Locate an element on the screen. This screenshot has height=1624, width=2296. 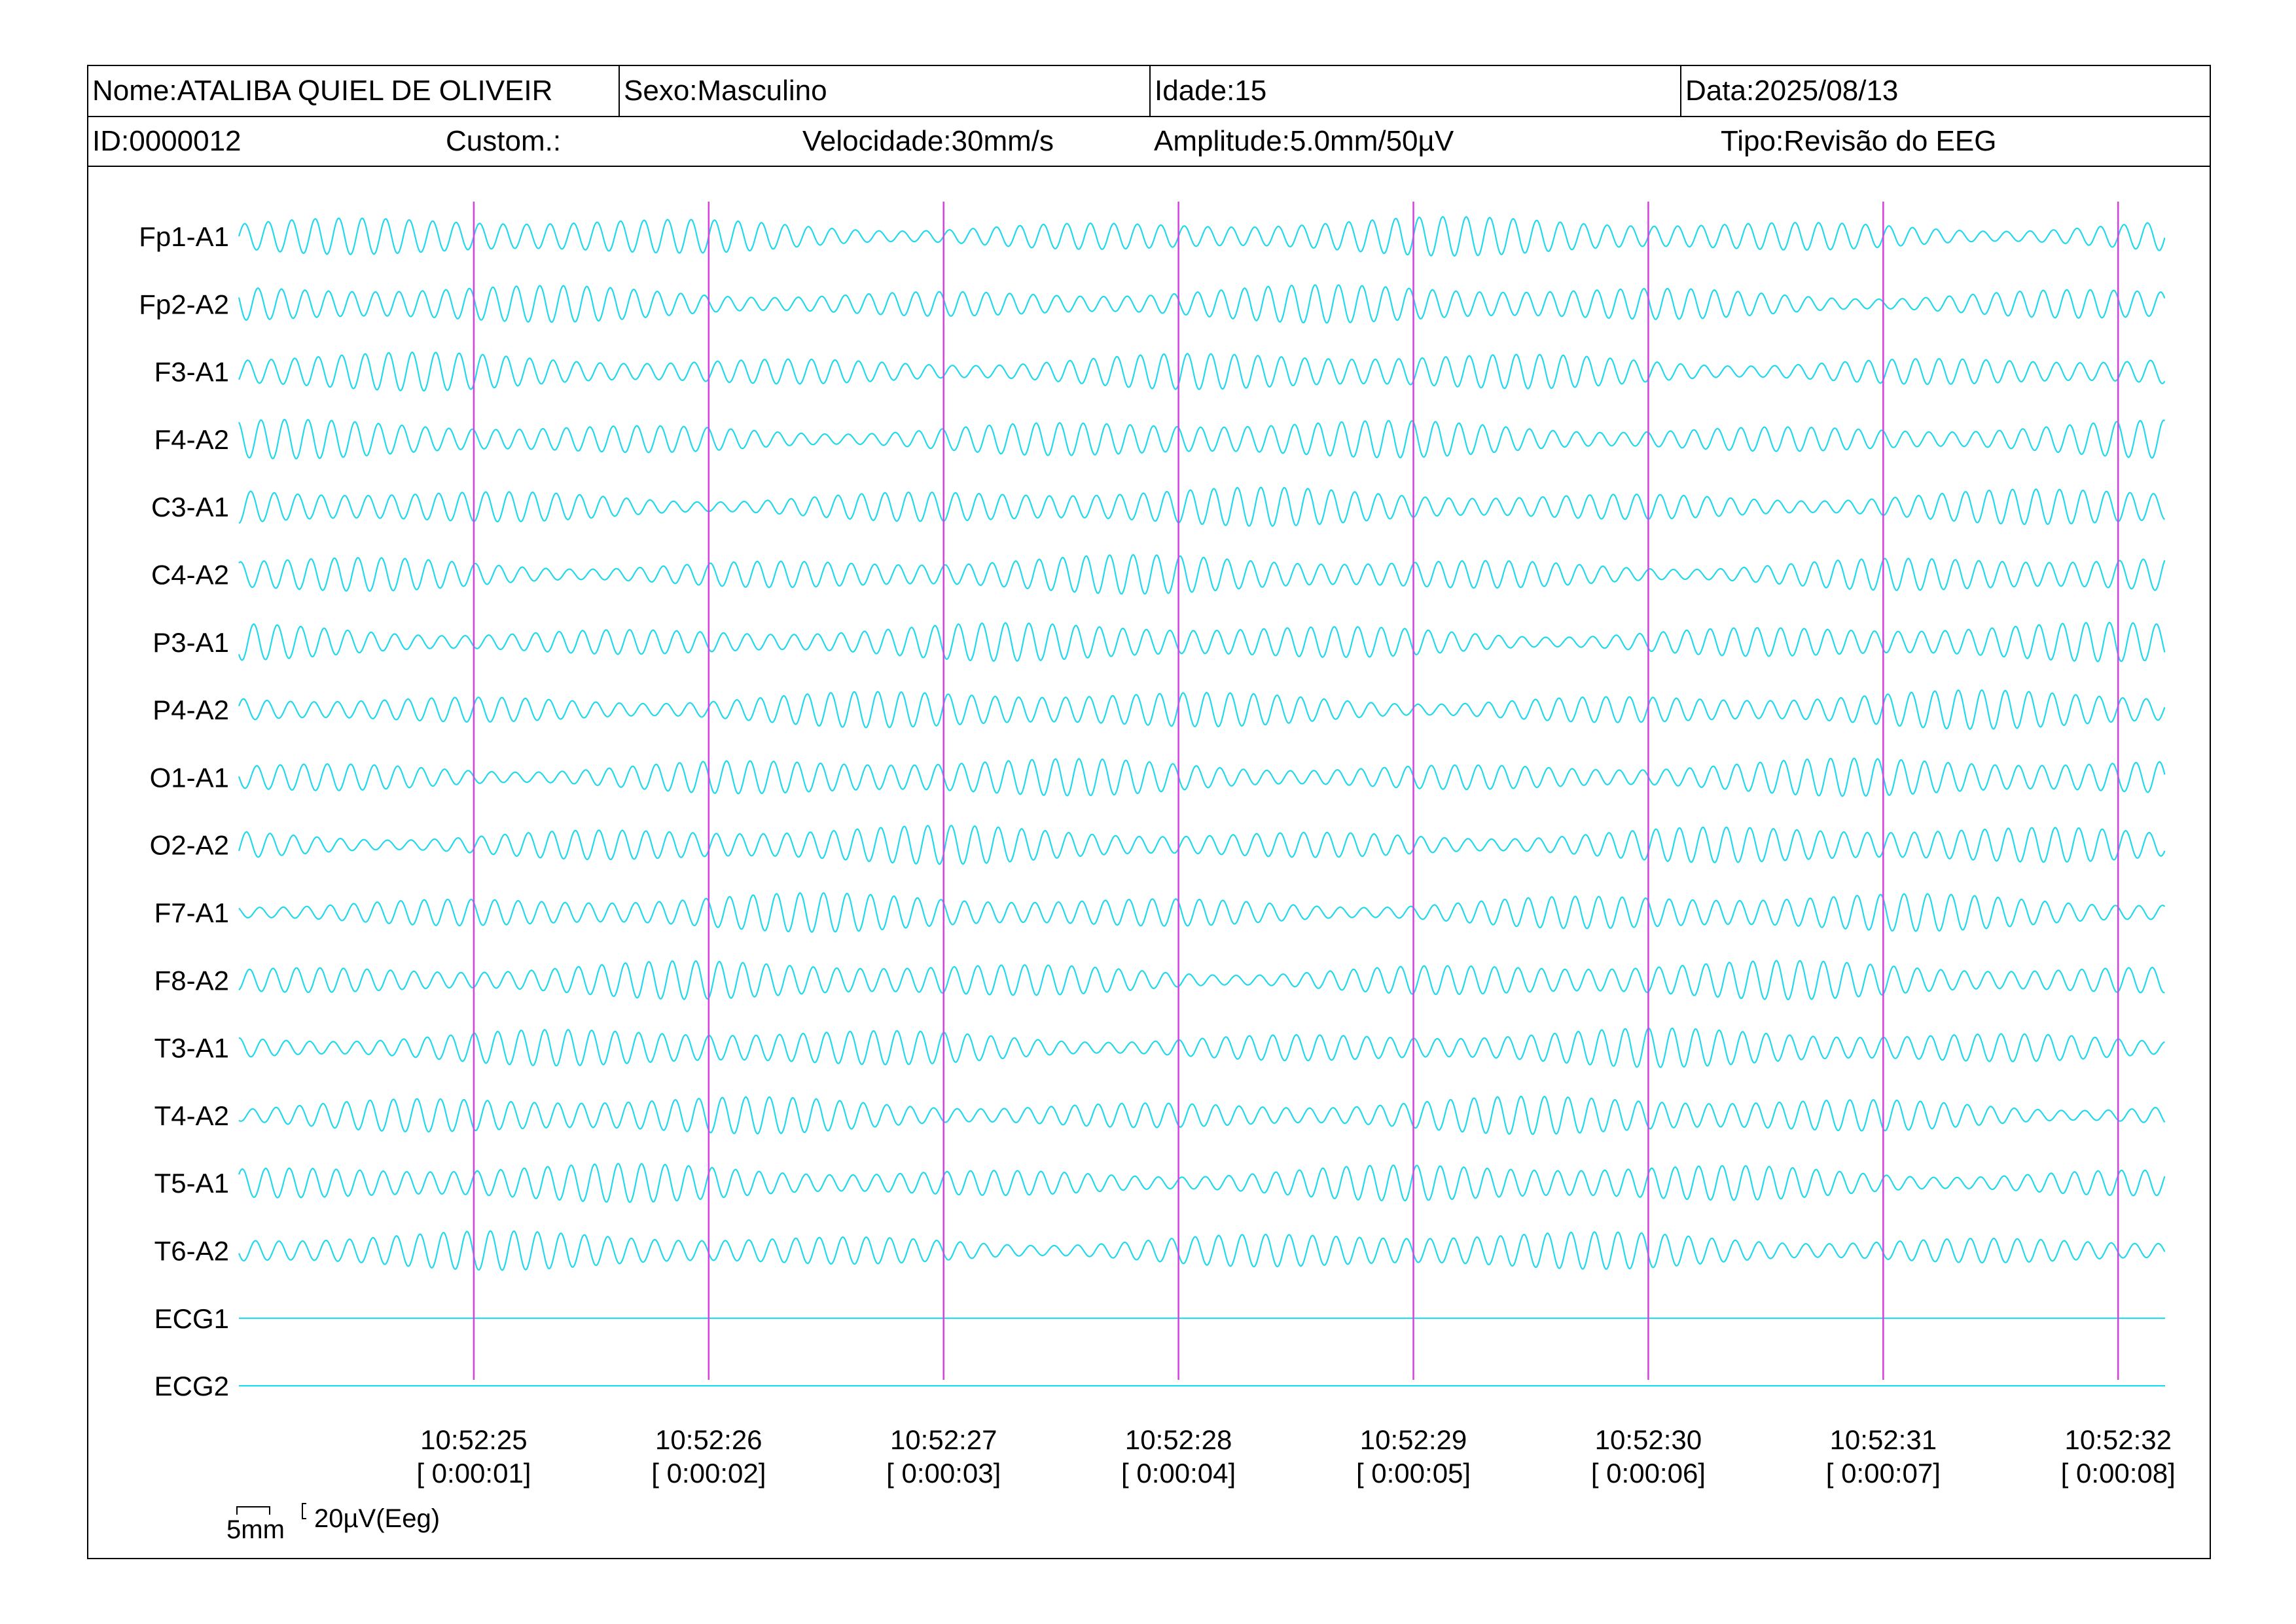
channel-label-o2-a2: O2-A2 is located at coordinates (189, 845).